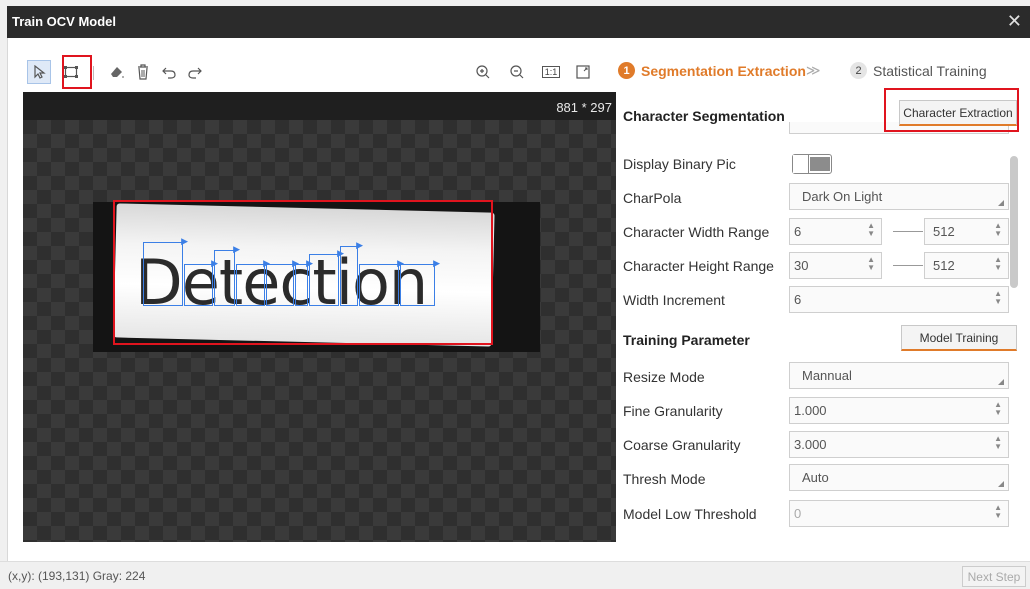  Describe the element at coordinates (798, 231) in the screenshot. I see `width-min-value: 6` at that location.